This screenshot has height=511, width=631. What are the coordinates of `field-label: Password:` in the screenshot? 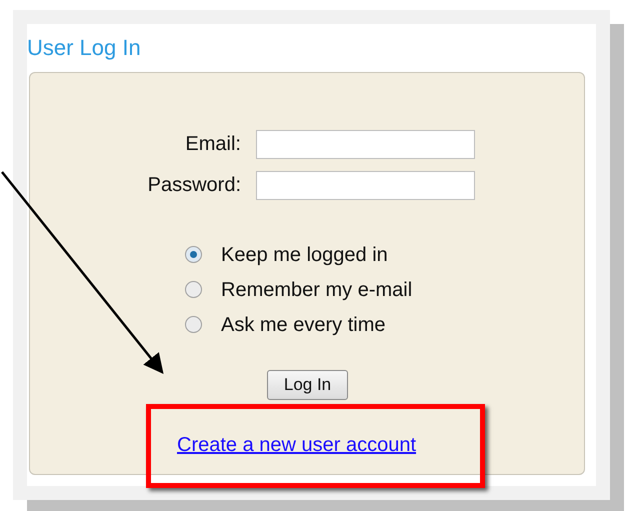 It's located at (194, 185).